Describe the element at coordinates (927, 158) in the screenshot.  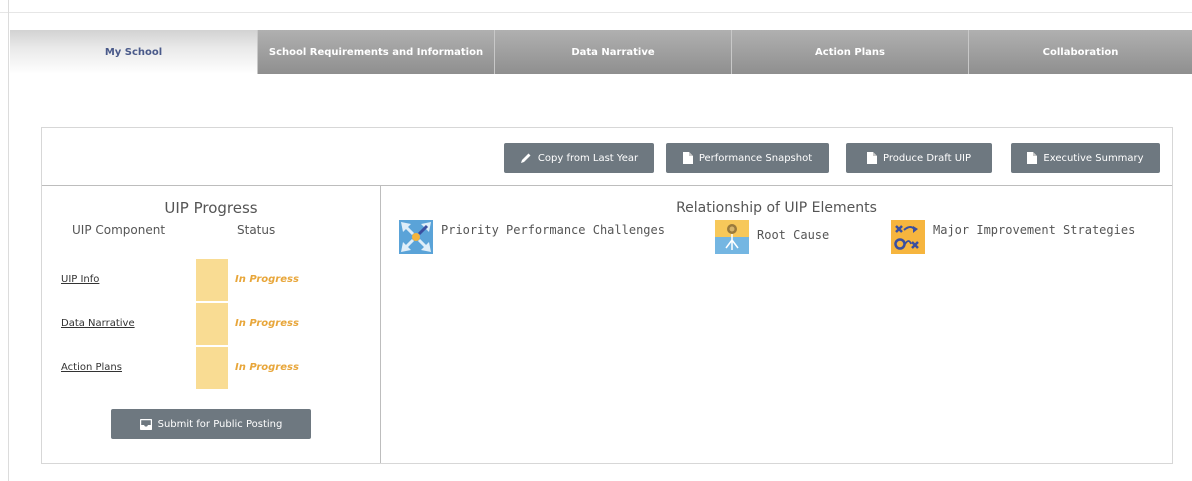
I see `produce-draft-uip-label: Produce Draft UIP` at that location.